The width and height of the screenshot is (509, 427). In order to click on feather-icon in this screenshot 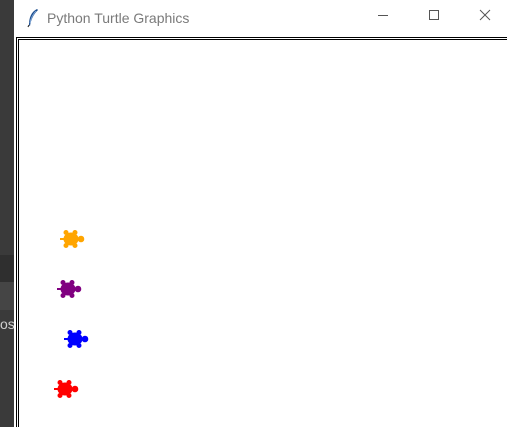, I will do `click(33, 18)`.